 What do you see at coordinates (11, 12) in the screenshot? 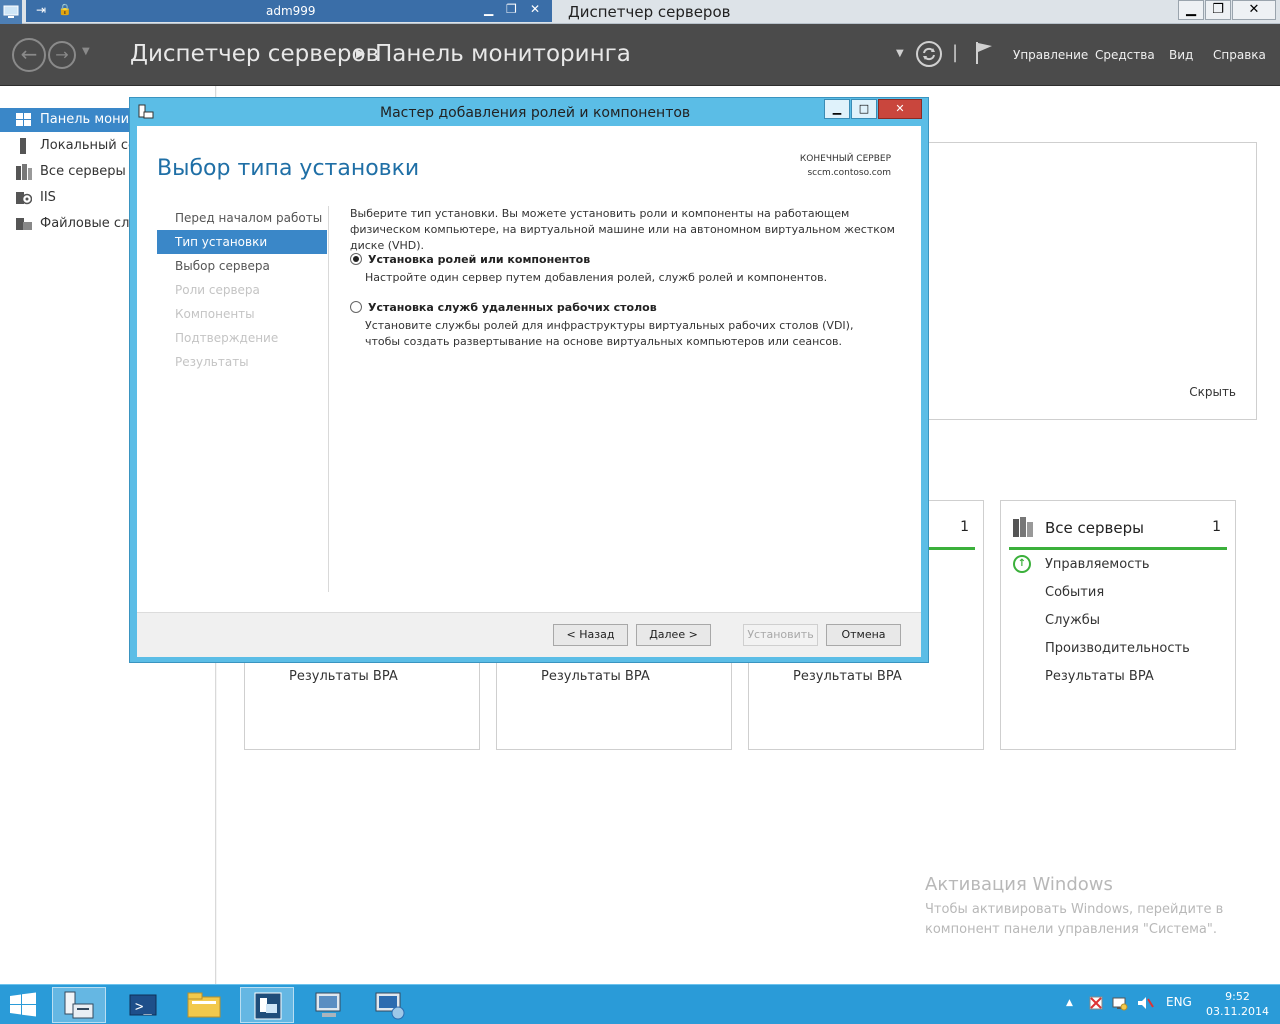
I see `rd-app-icon` at bounding box center [11, 12].